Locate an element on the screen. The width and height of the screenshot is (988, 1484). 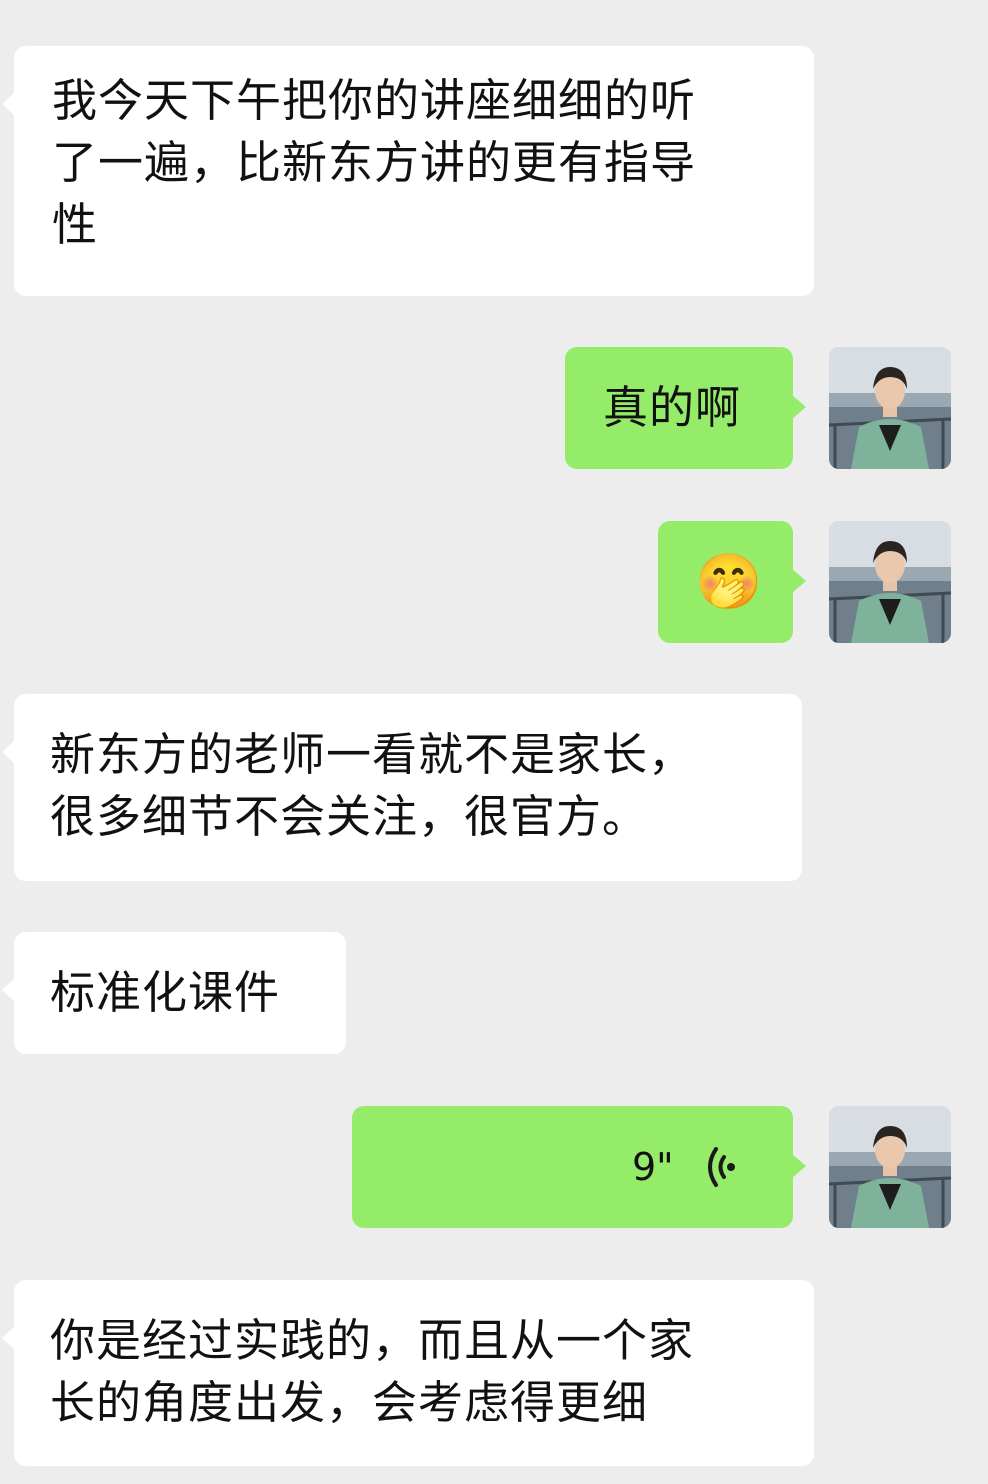
message-text-line: 很多细节不会关注，很官方。 is located at coordinates (349, 816).